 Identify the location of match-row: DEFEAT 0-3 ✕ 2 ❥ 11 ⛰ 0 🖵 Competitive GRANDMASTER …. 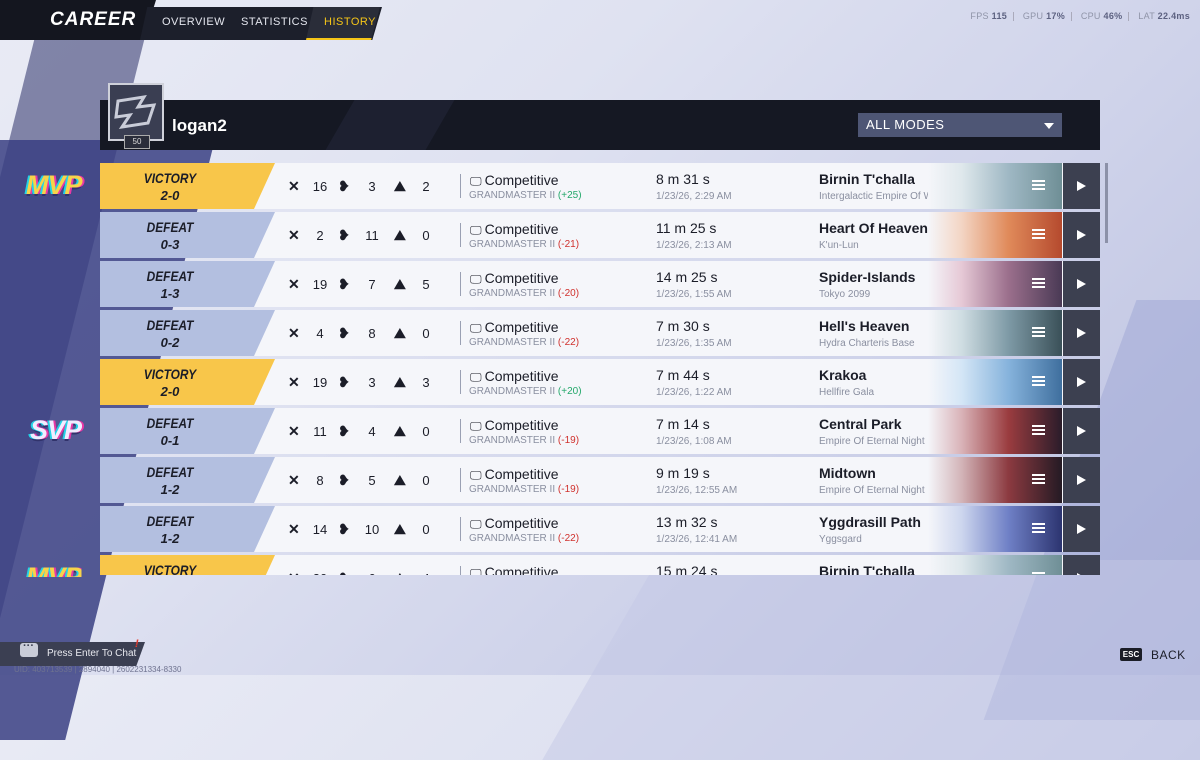
(600, 235).